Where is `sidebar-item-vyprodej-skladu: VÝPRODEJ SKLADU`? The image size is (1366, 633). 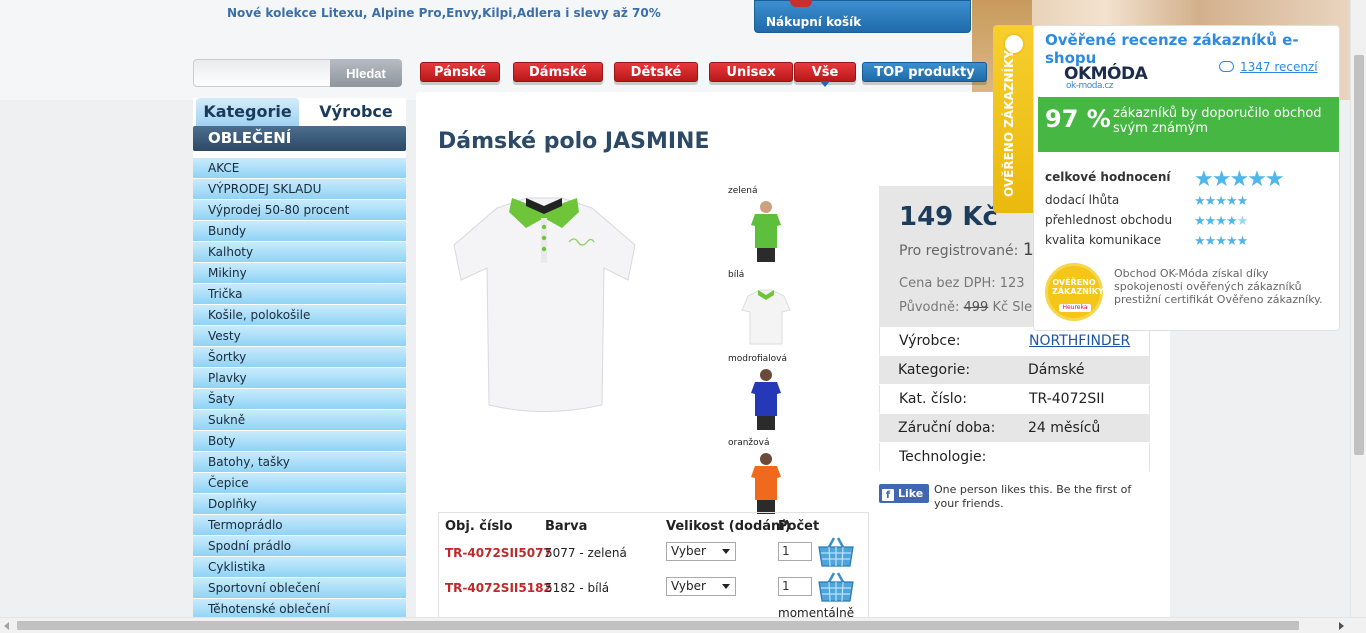 sidebar-item-vyprodej-skladu: VÝPRODEJ SKLADU is located at coordinates (299, 189).